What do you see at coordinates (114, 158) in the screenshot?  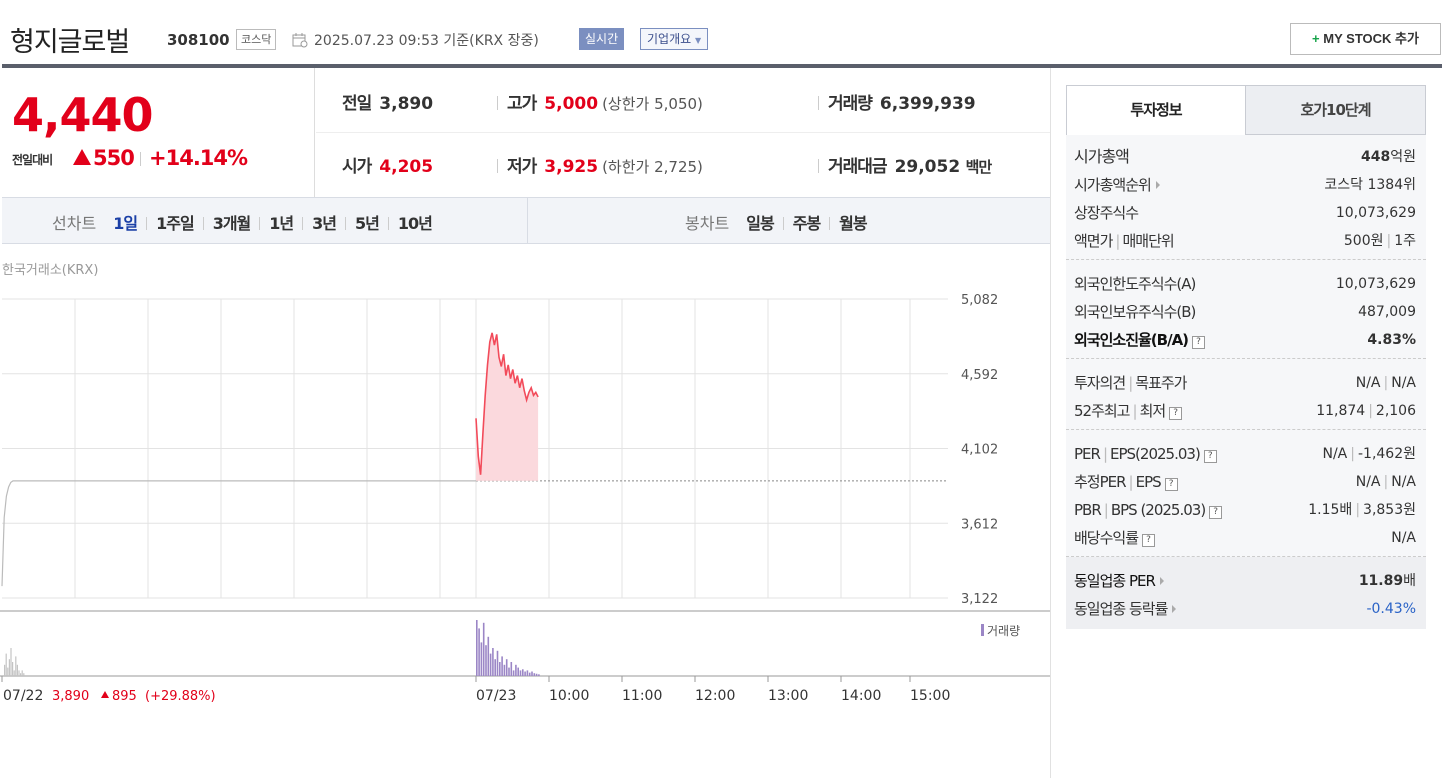 I see `price-change: 550` at bounding box center [114, 158].